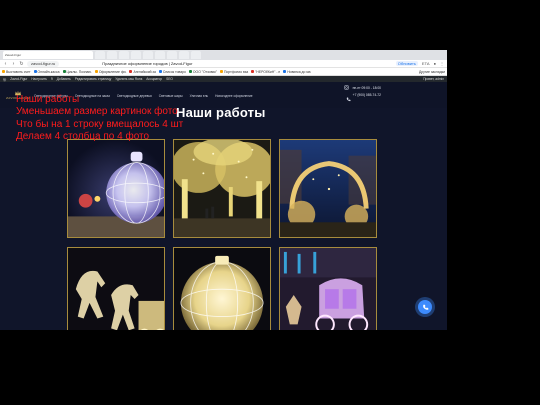  Describe the element at coordinates (426, 63) in the screenshot. I see `extension-label: ЕТА` at that location.